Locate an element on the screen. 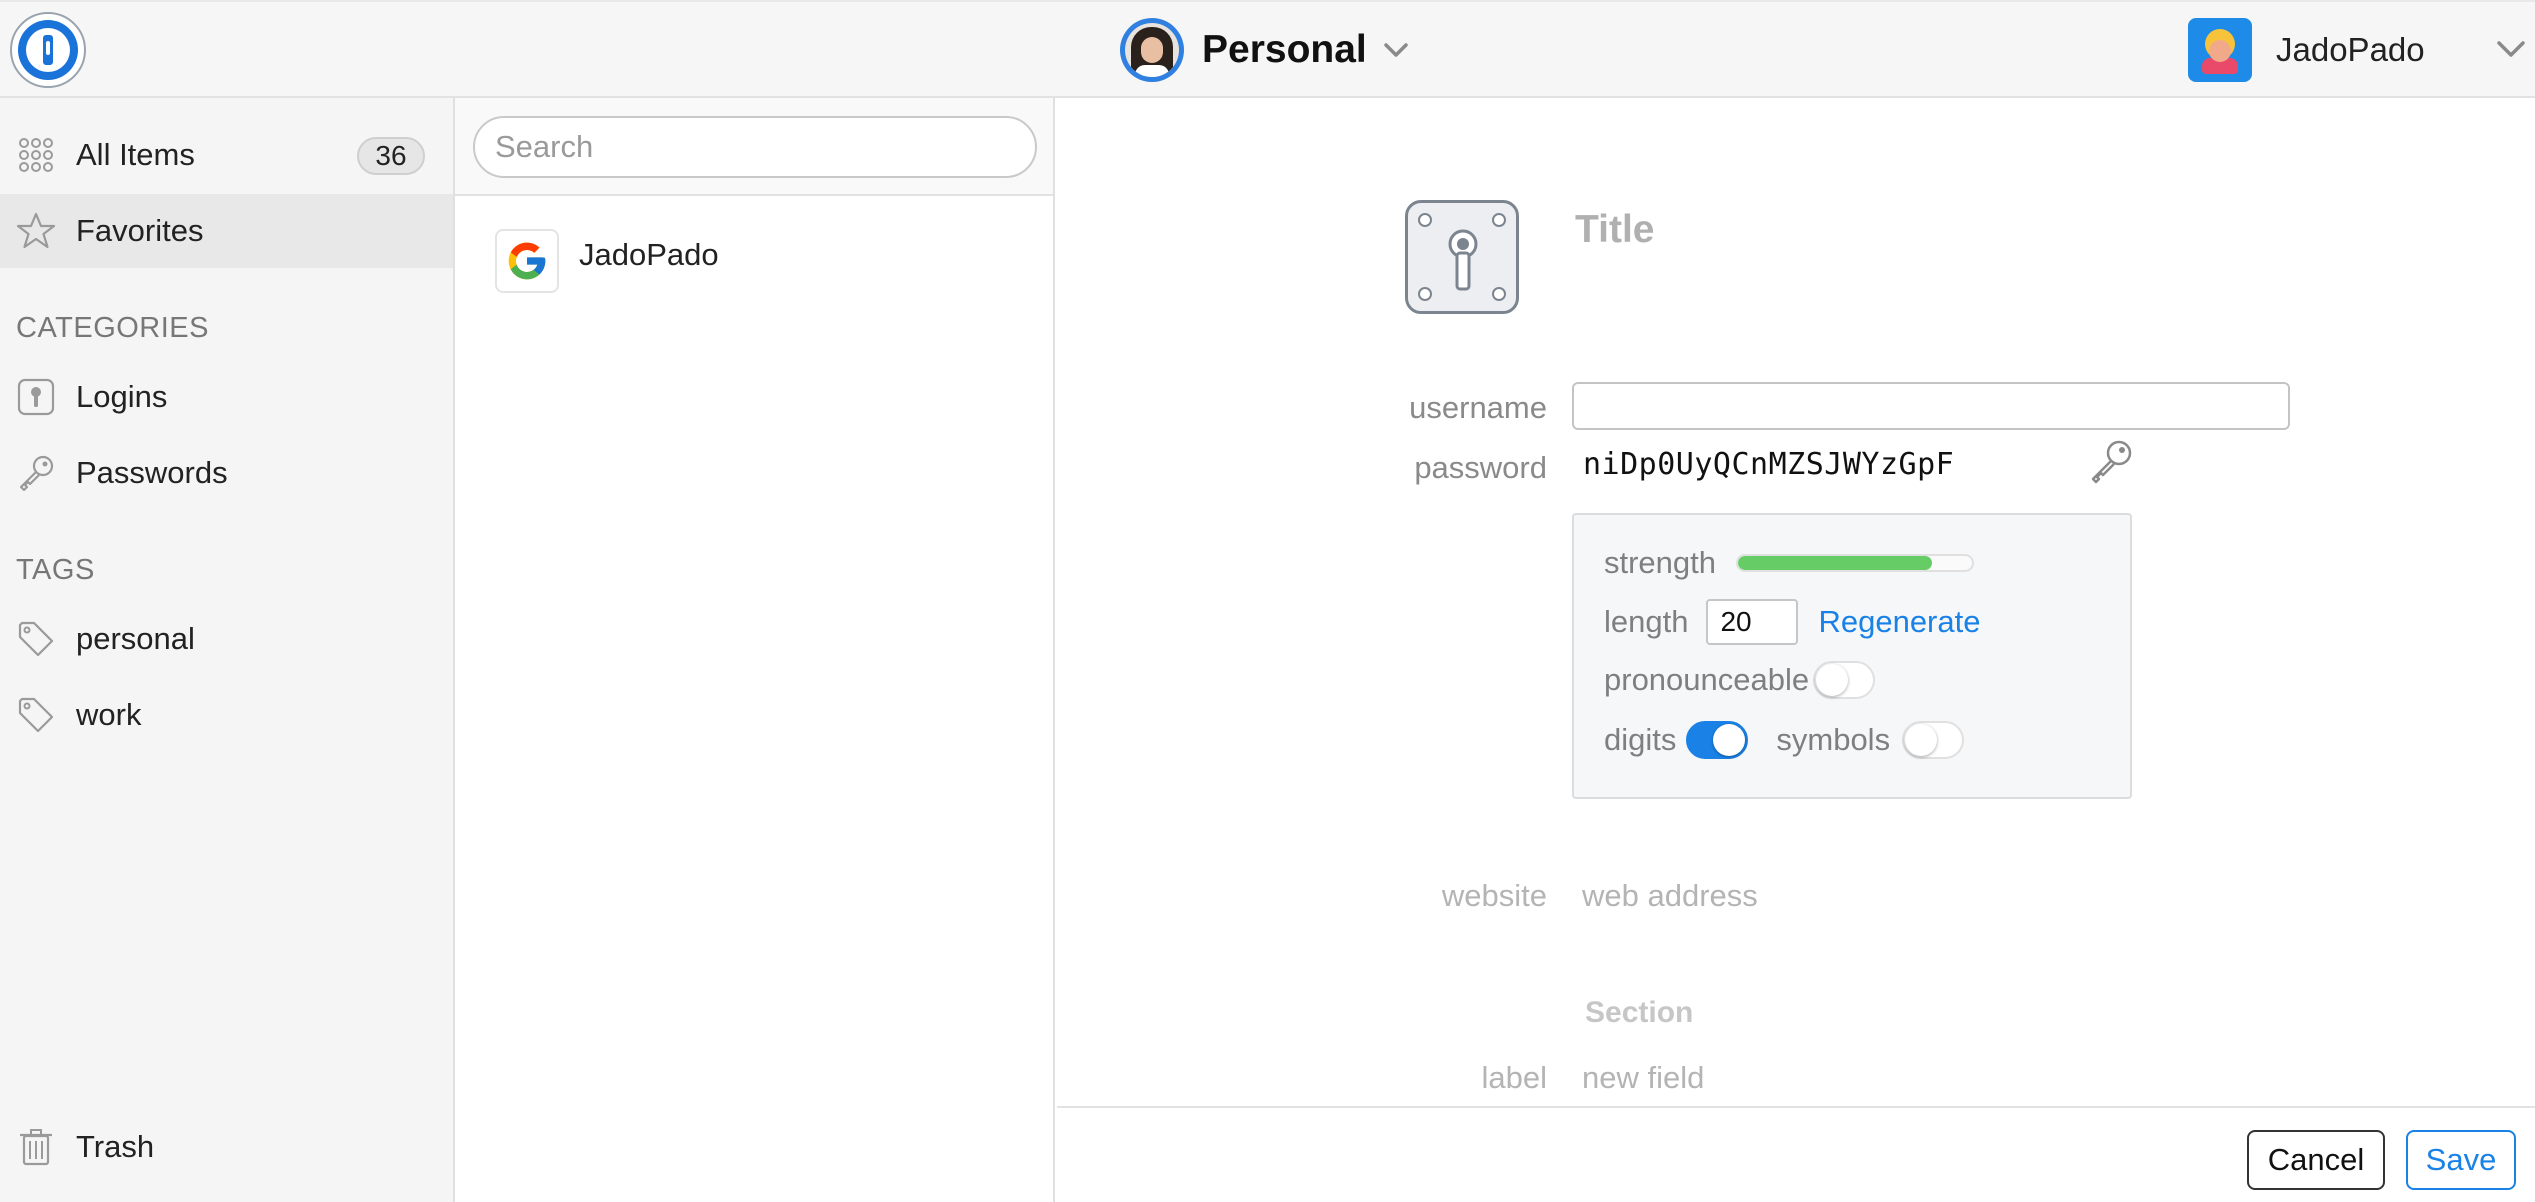  title-input is located at coordinates (1875, 230).